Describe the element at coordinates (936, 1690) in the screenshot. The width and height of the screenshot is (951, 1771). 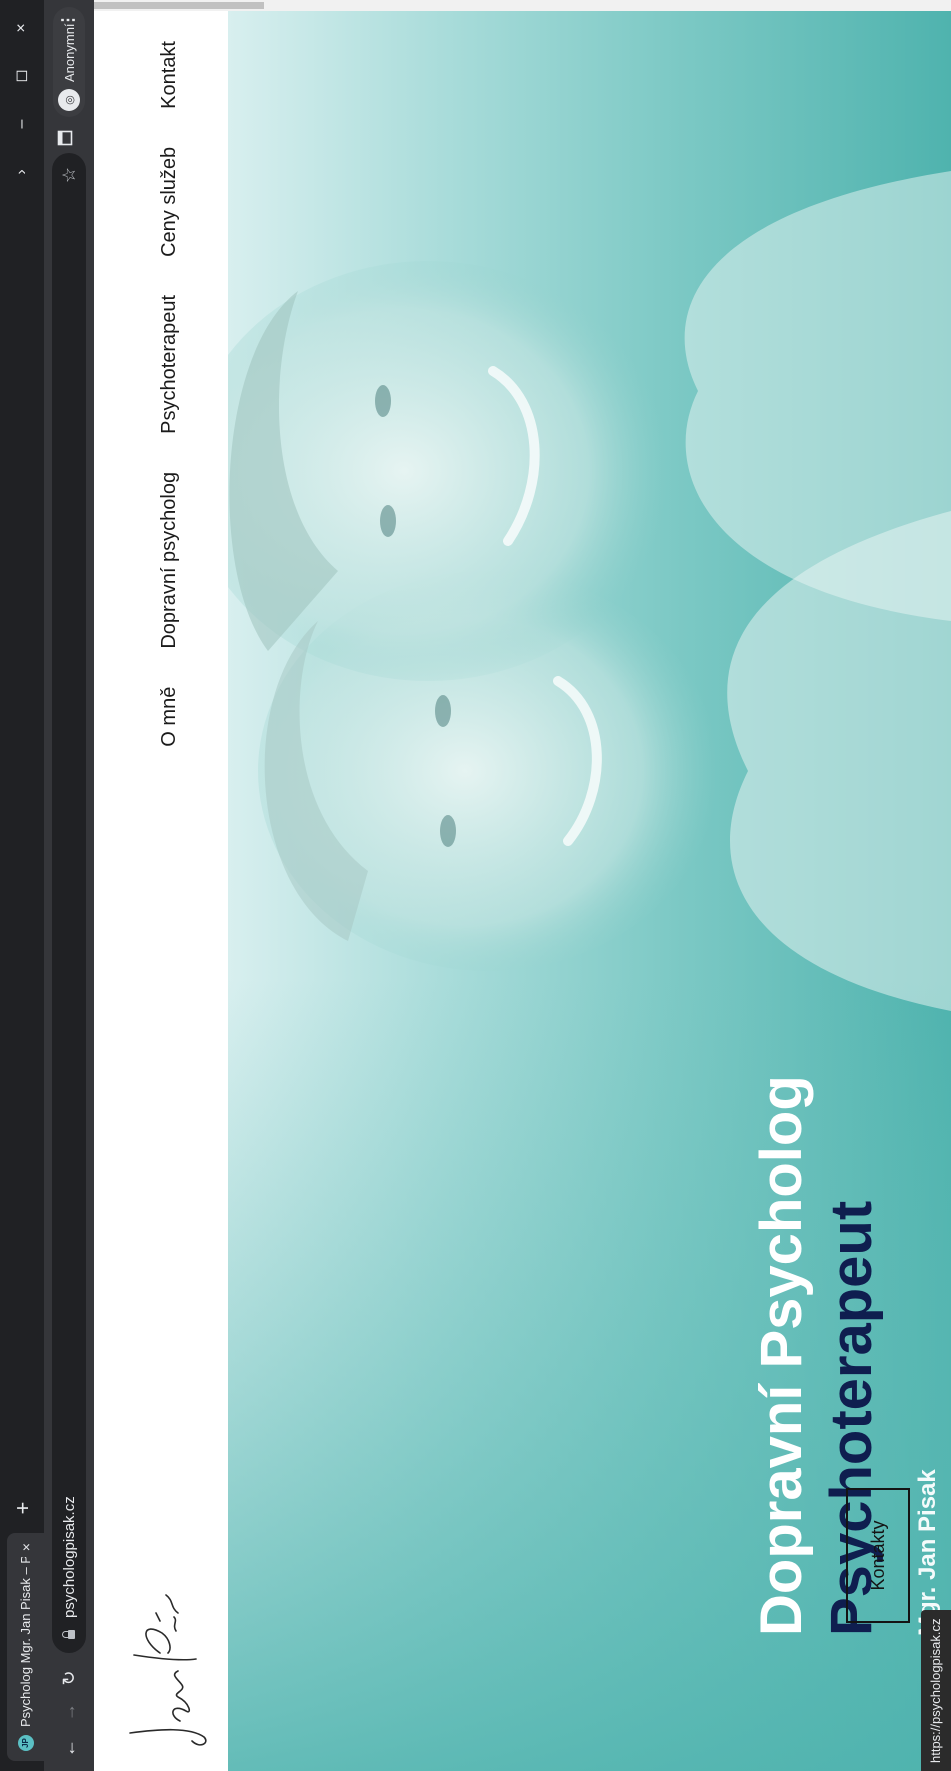
I see `status-url-tooltip: https://psychologpisak.cz` at that location.